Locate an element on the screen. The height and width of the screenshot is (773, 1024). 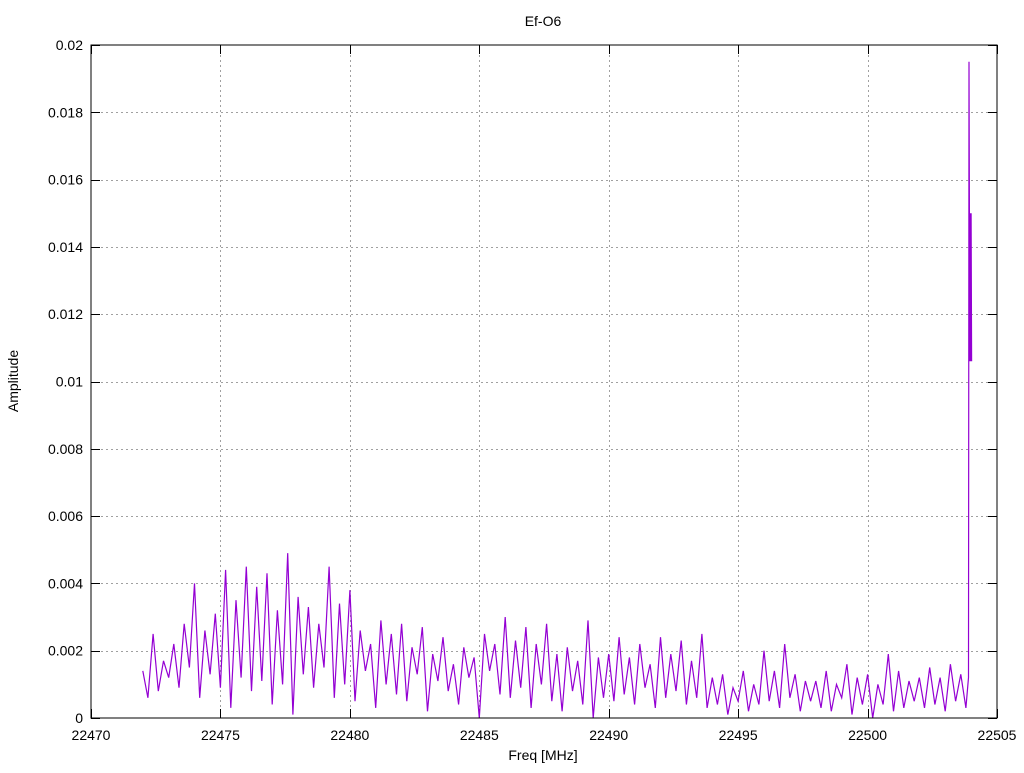
y-tick-label: 0.02 is located at coordinates (69, 45).